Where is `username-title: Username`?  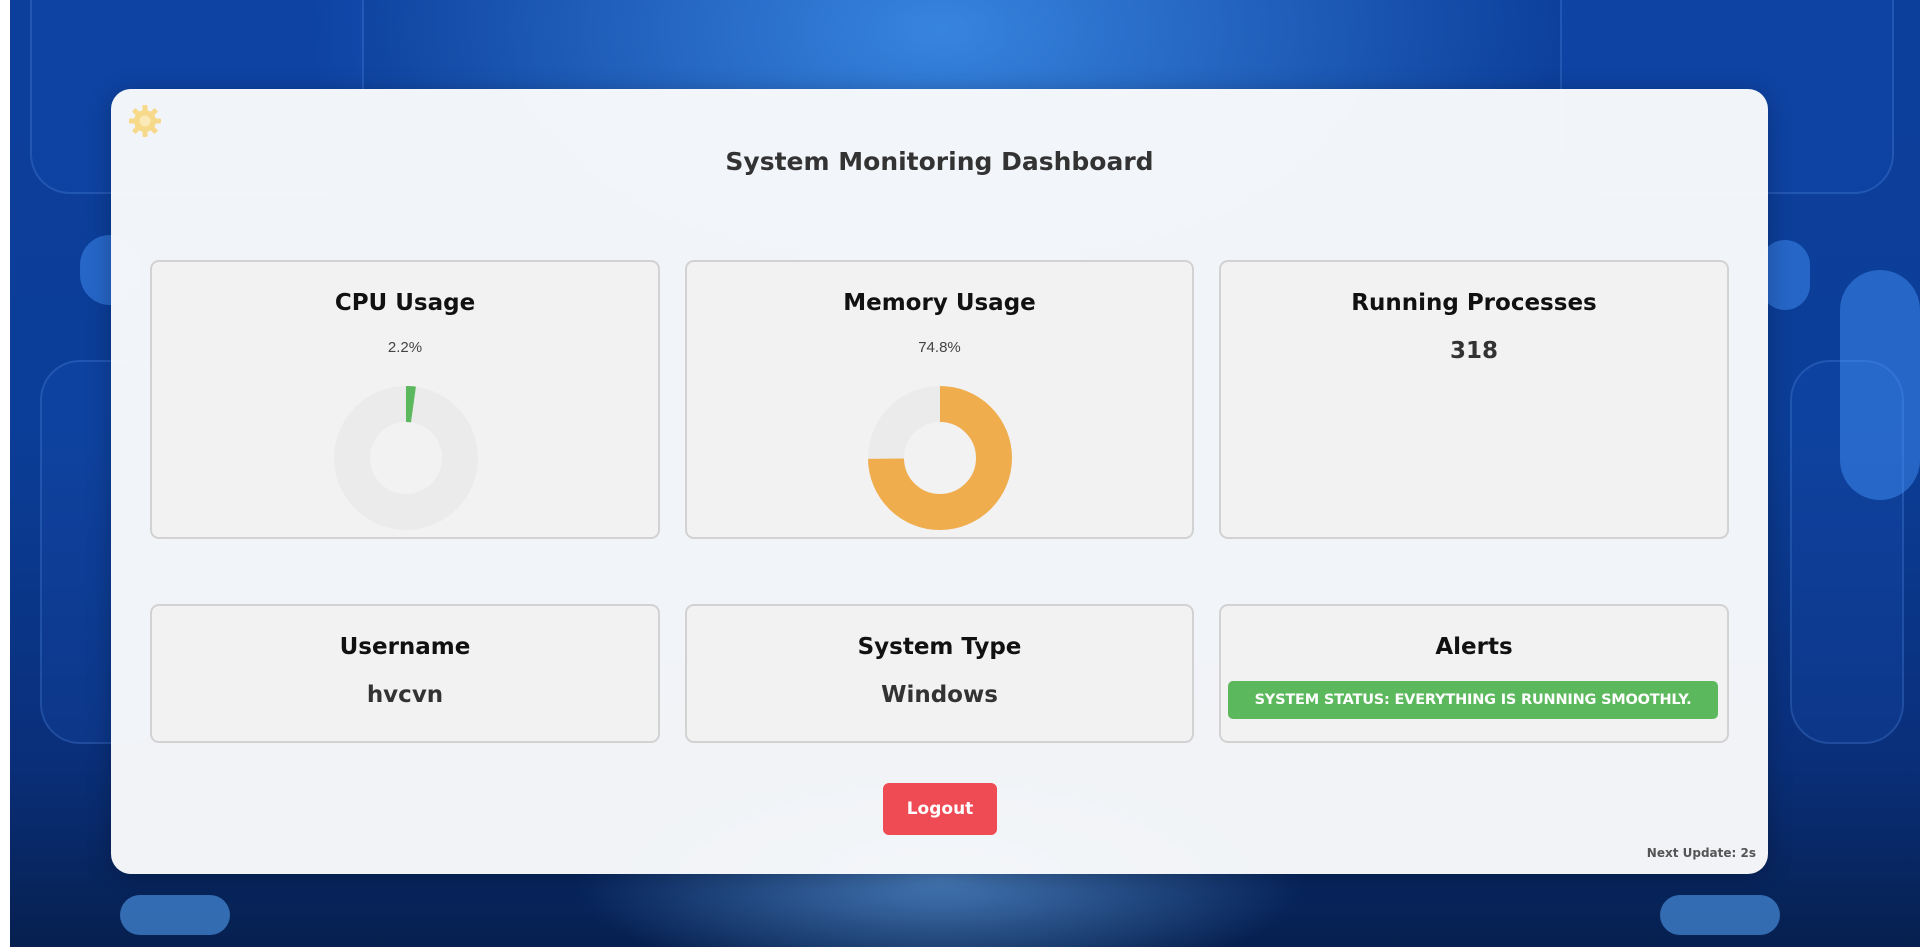
username-title: Username is located at coordinates (405, 647).